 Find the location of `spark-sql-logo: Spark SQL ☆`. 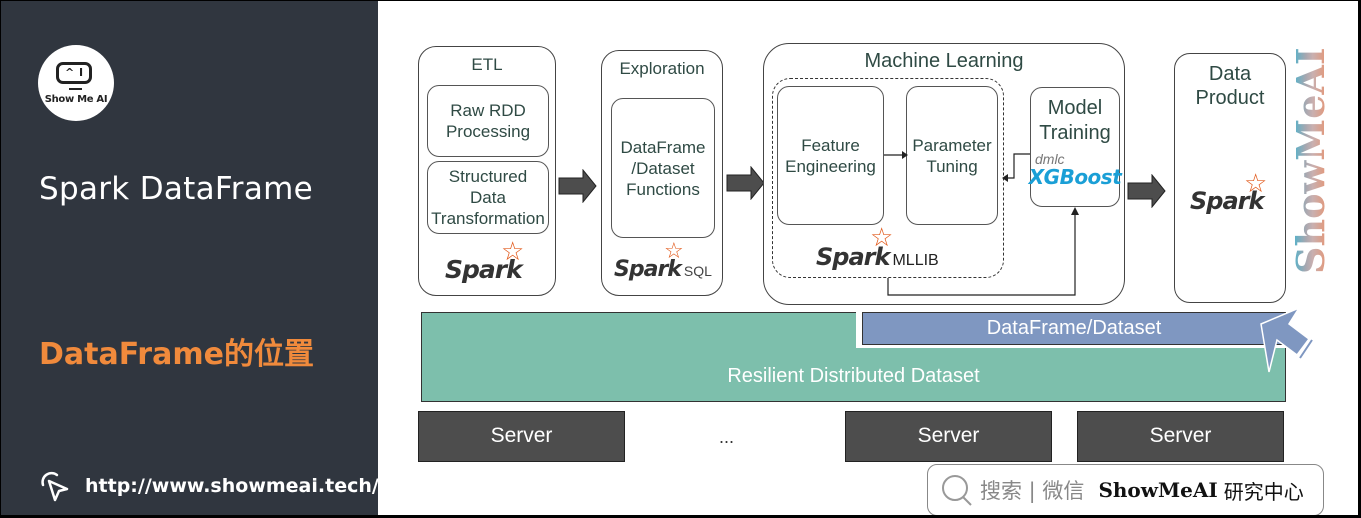

spark-sql-logo: Spark SQL ☆ is located at coordinates (663, 260).